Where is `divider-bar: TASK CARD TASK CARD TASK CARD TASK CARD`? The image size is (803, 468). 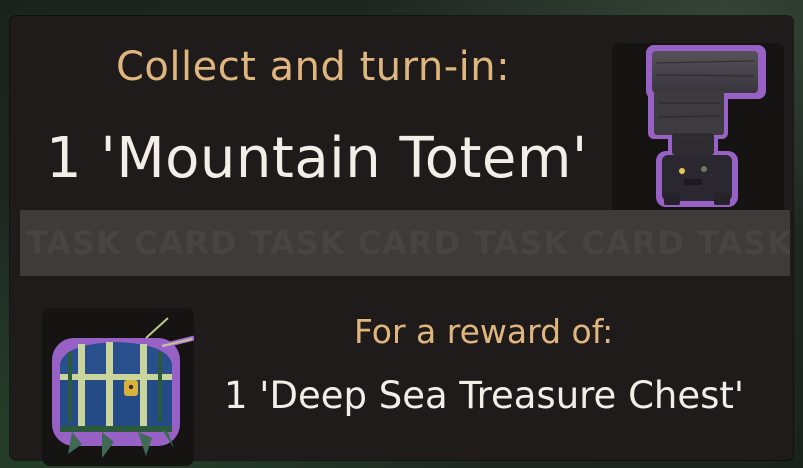
divider-bar: TASK CARD TASK CARD TASK CARD TASK CARD is located at coordinates (405, 243).